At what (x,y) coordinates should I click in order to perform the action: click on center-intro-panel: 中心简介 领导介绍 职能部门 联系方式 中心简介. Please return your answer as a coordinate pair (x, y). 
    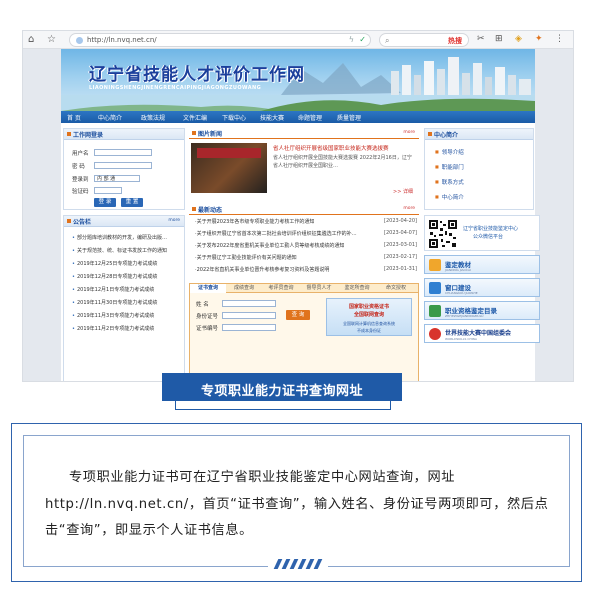
    Looking at the image, I should click on (479, 169).